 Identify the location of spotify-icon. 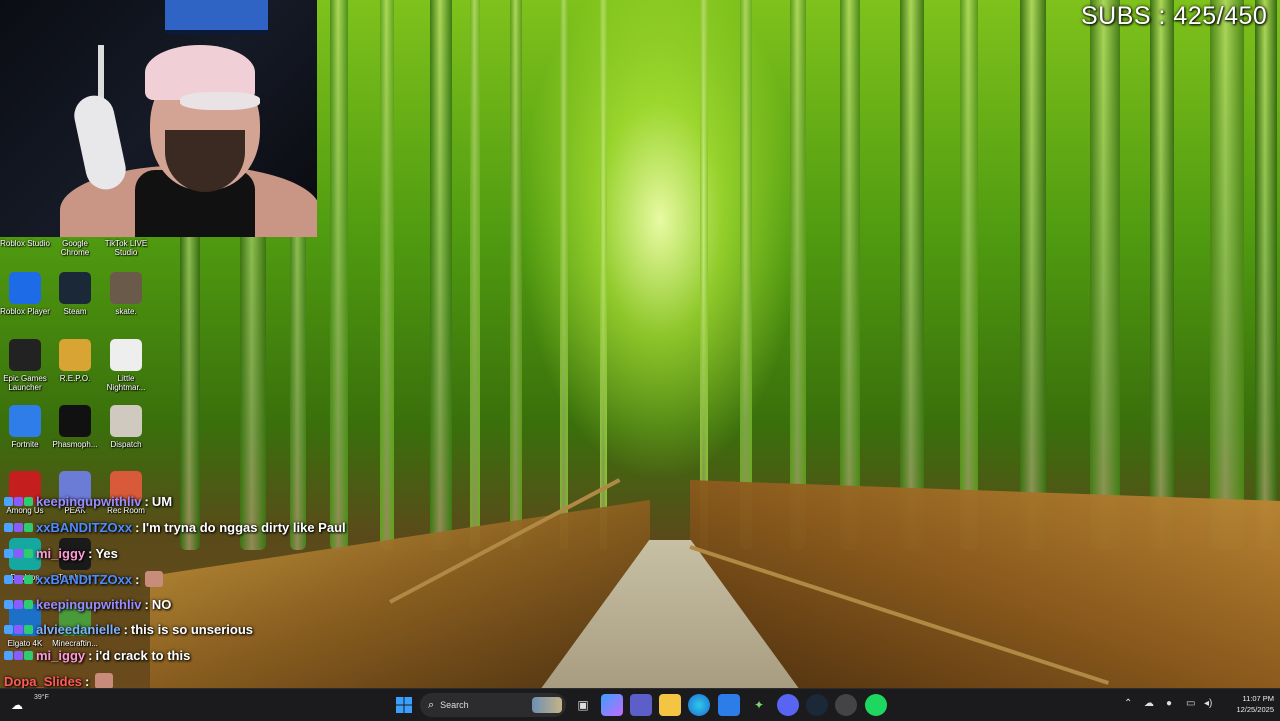
(876, 705).